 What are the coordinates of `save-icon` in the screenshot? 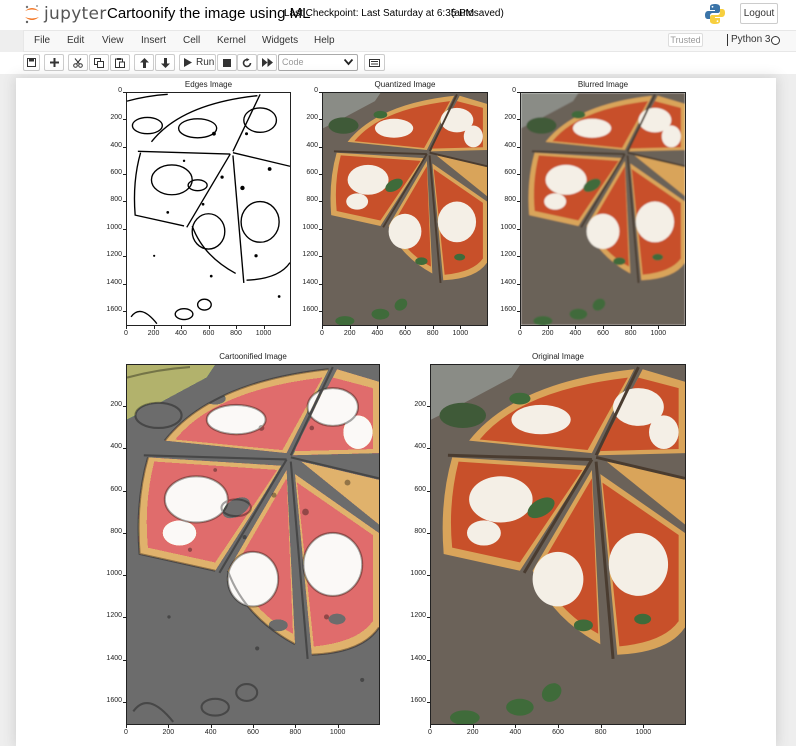 It's located at (31, 62).